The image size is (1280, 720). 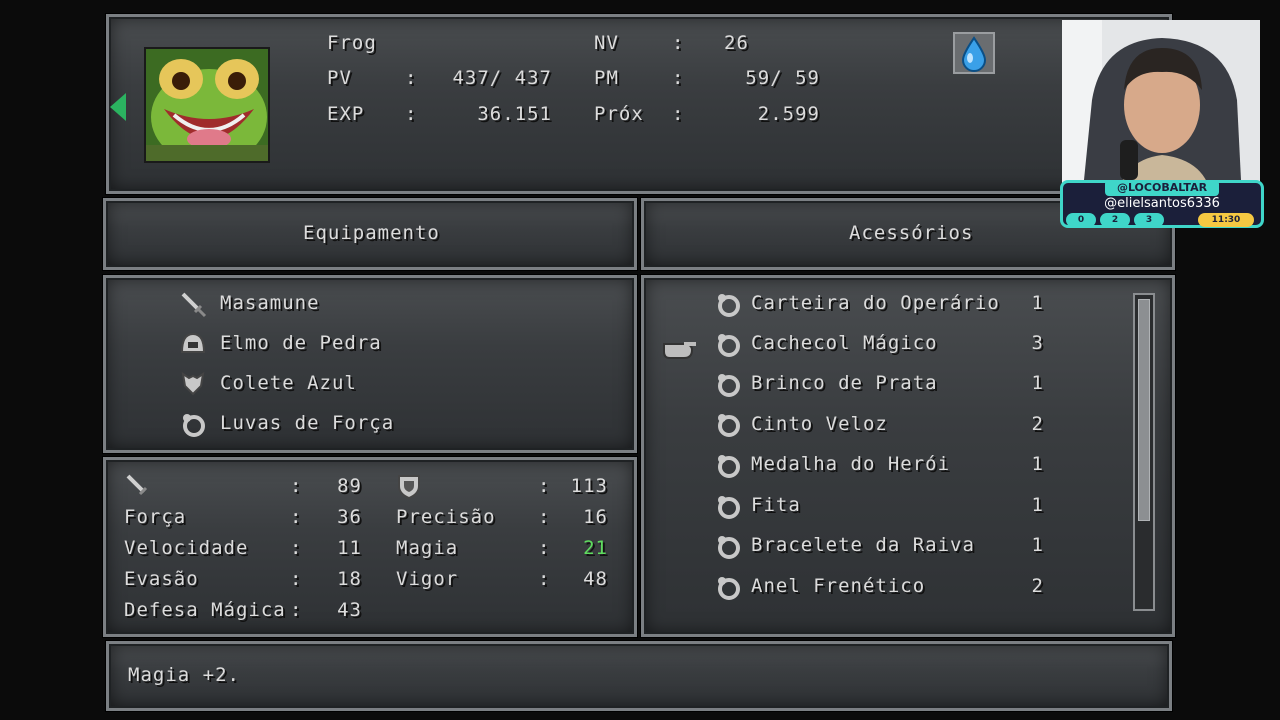 What do you see at coordinates (595, 517) in the screenshot?
I see `accuracy-value: 16` at bounding box center [595, 517].